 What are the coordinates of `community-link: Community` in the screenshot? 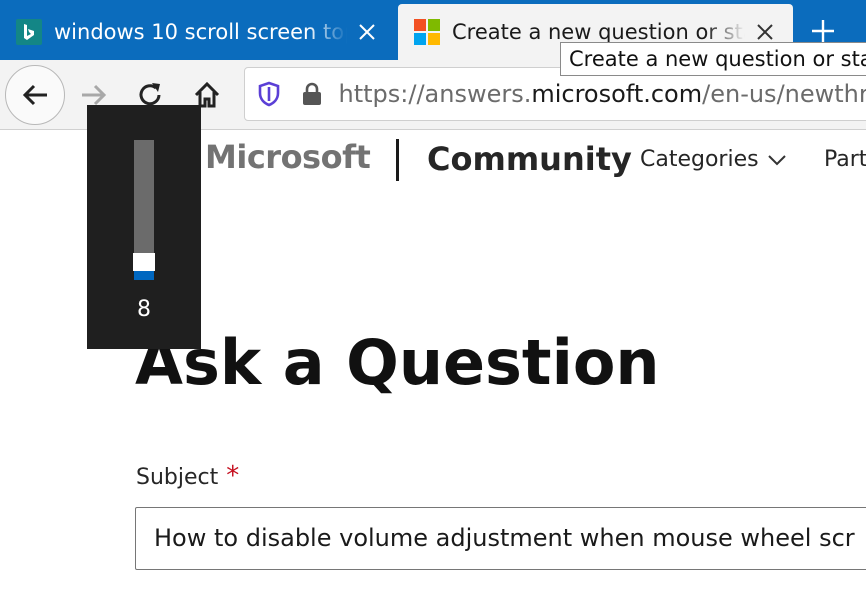 It's located at (529, 159).